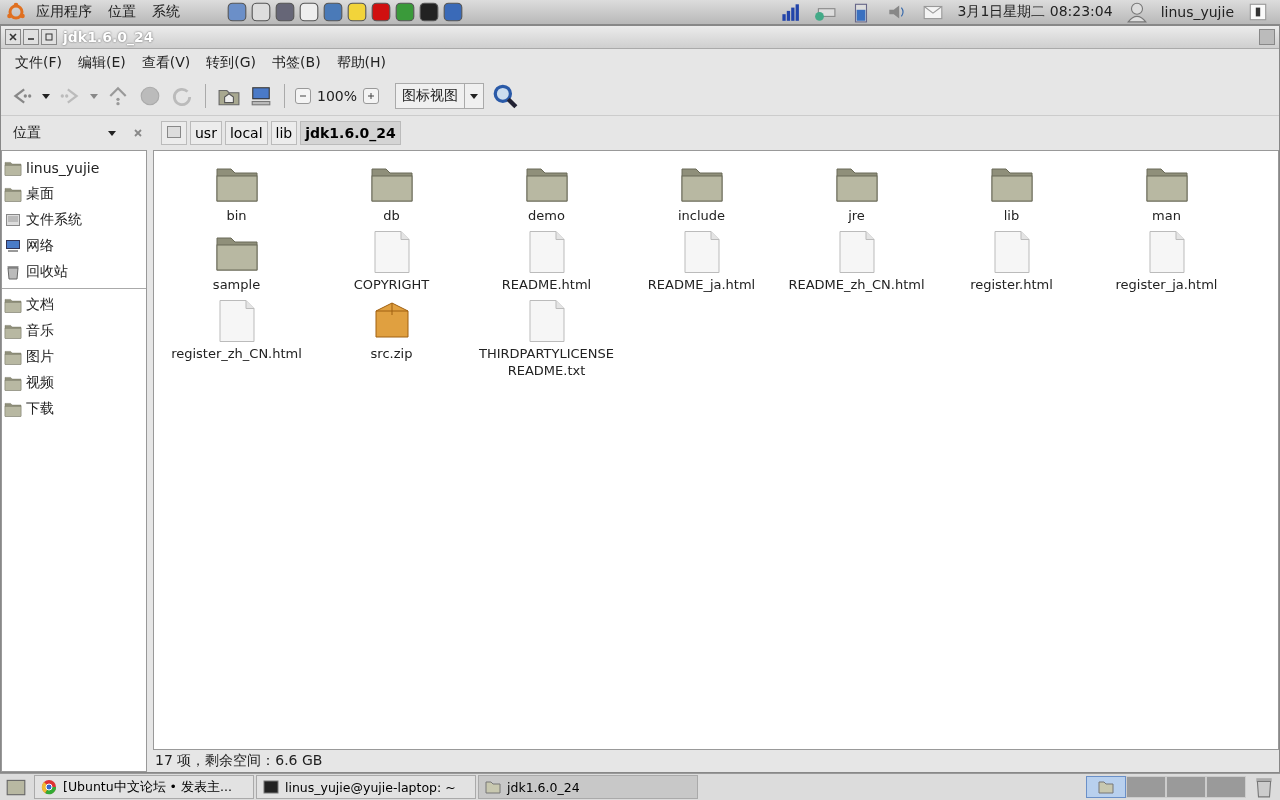  Describe the element at coordinates (38, 63) in the screenshot. I see `menu-item: 文件(F)` at that location.